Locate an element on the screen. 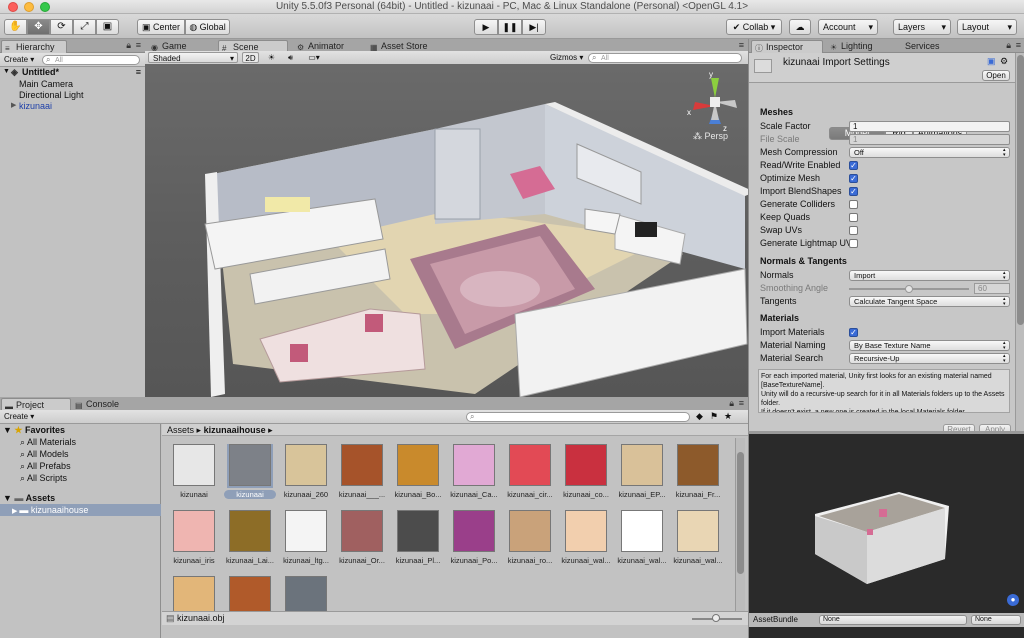  rotate-tool-icon: ⟳ is located at coordinates (61, 27).